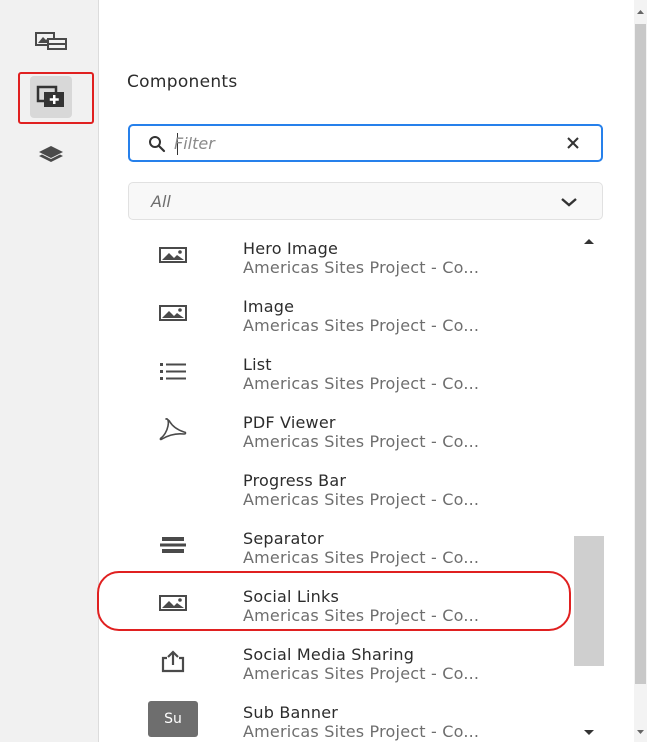  What do you see at coordinates (173, 487) in the screenshot?
I see `blank-icon` at bounding box center [173, 487].